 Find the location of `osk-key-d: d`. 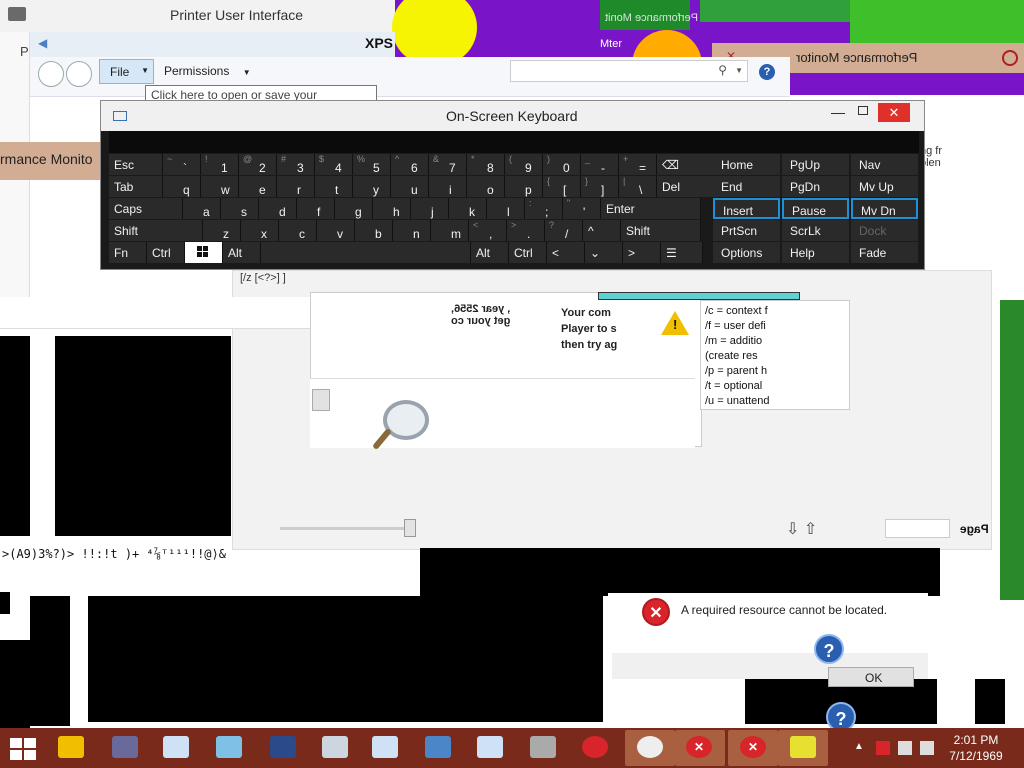

osk-key-d: d is located at coordinates (278, 208).